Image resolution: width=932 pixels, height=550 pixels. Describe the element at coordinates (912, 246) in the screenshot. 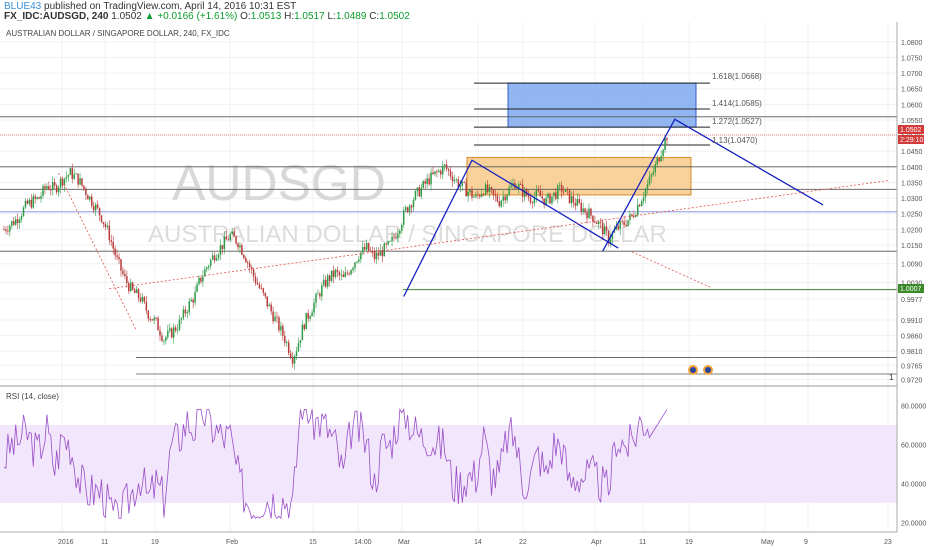

I see `price-tick-label: 1.0150` at that location.